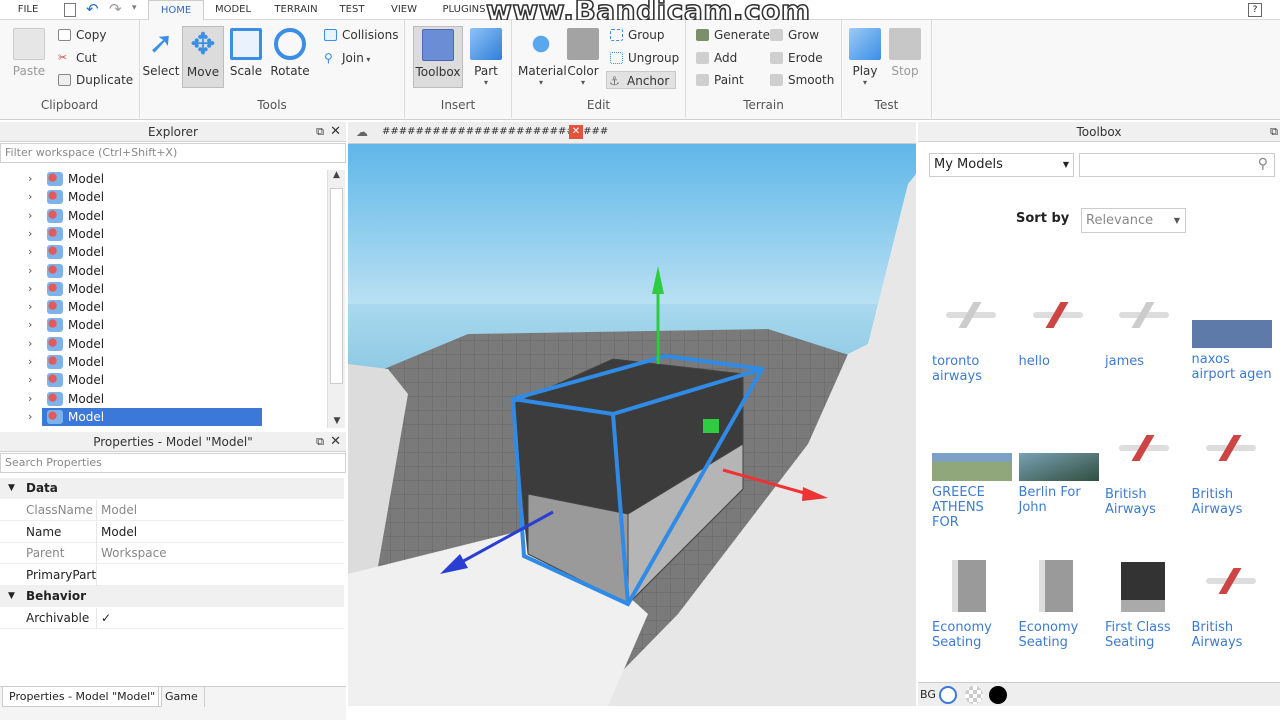 The image size is (1280, 720). I want to click on scroll-thumb, so click(336, 286).